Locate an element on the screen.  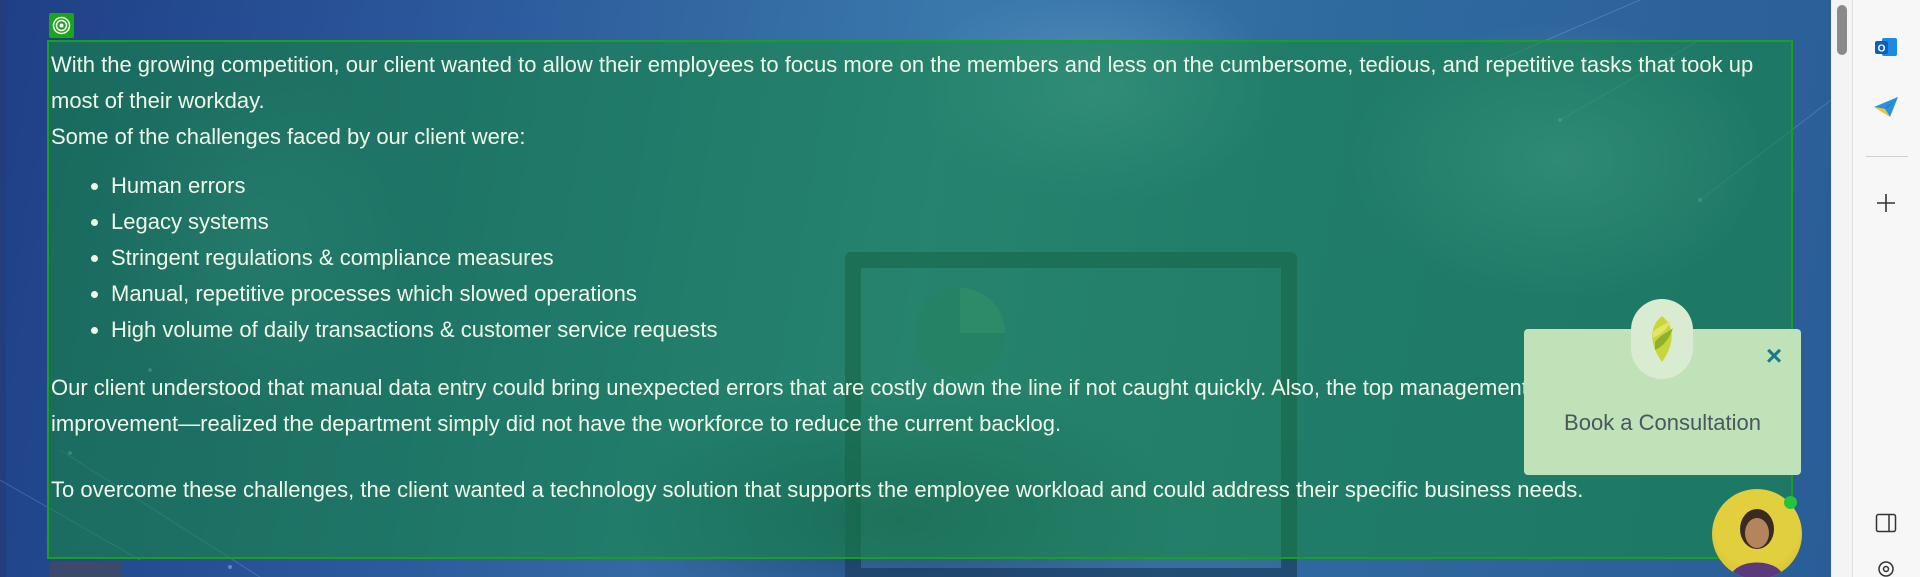
outlook-icon: O is located at coordinates (1886, 47).